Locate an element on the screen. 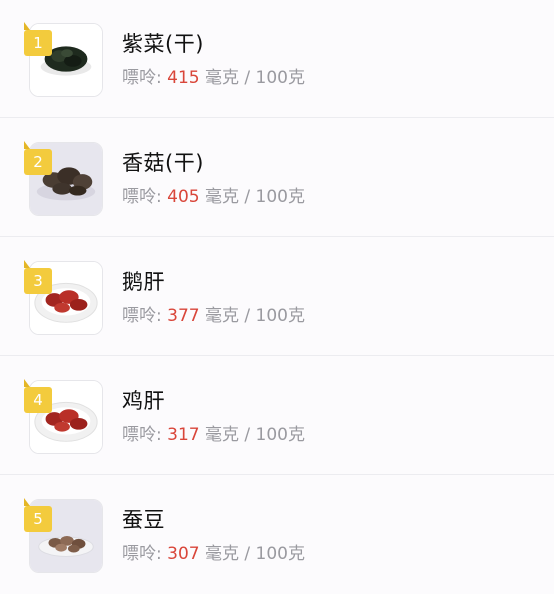 The width and height of the screenshot is (554, 594). rank-badge: 1 is located at coordinates (38, 39).